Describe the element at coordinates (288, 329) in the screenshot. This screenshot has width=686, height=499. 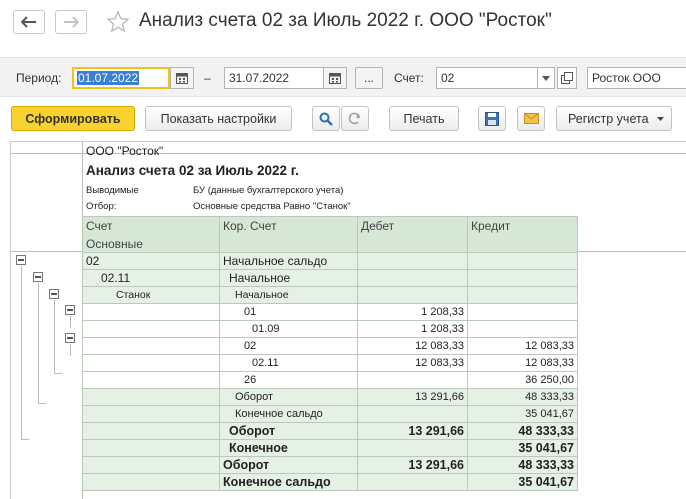
I see `cell-corr-account: 01.09` at that location.